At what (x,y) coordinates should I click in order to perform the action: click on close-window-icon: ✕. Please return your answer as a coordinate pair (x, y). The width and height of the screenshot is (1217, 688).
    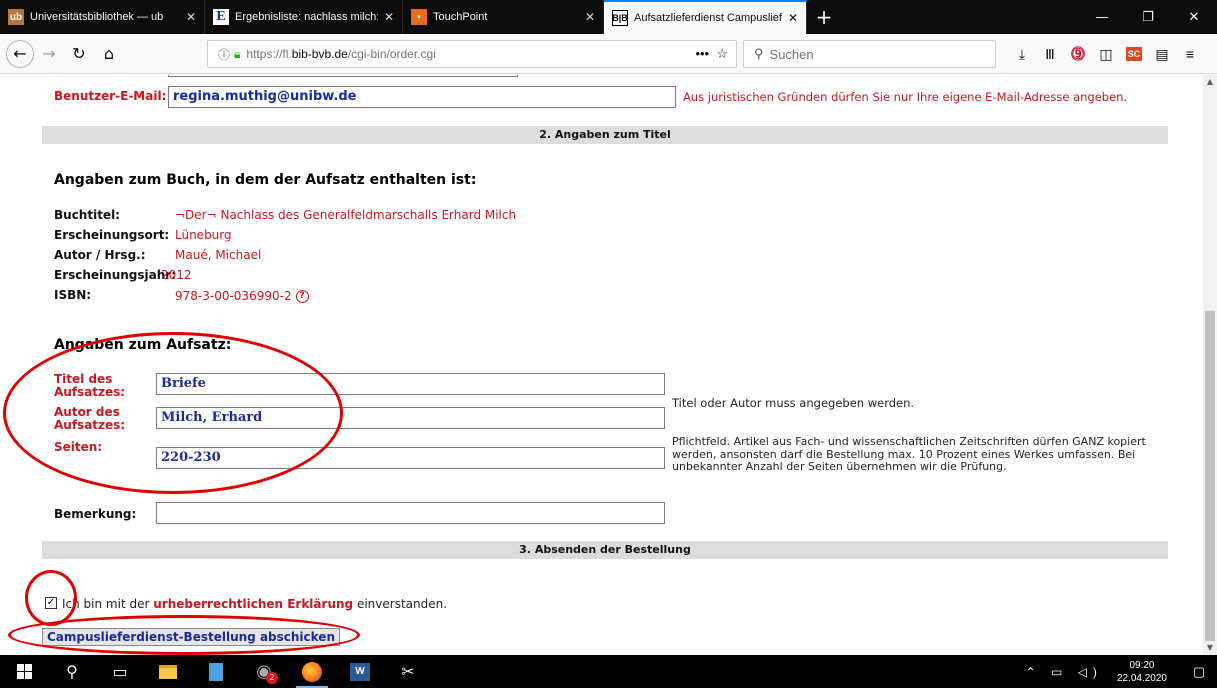
    Looking at the image, I should click on (1194, 17).